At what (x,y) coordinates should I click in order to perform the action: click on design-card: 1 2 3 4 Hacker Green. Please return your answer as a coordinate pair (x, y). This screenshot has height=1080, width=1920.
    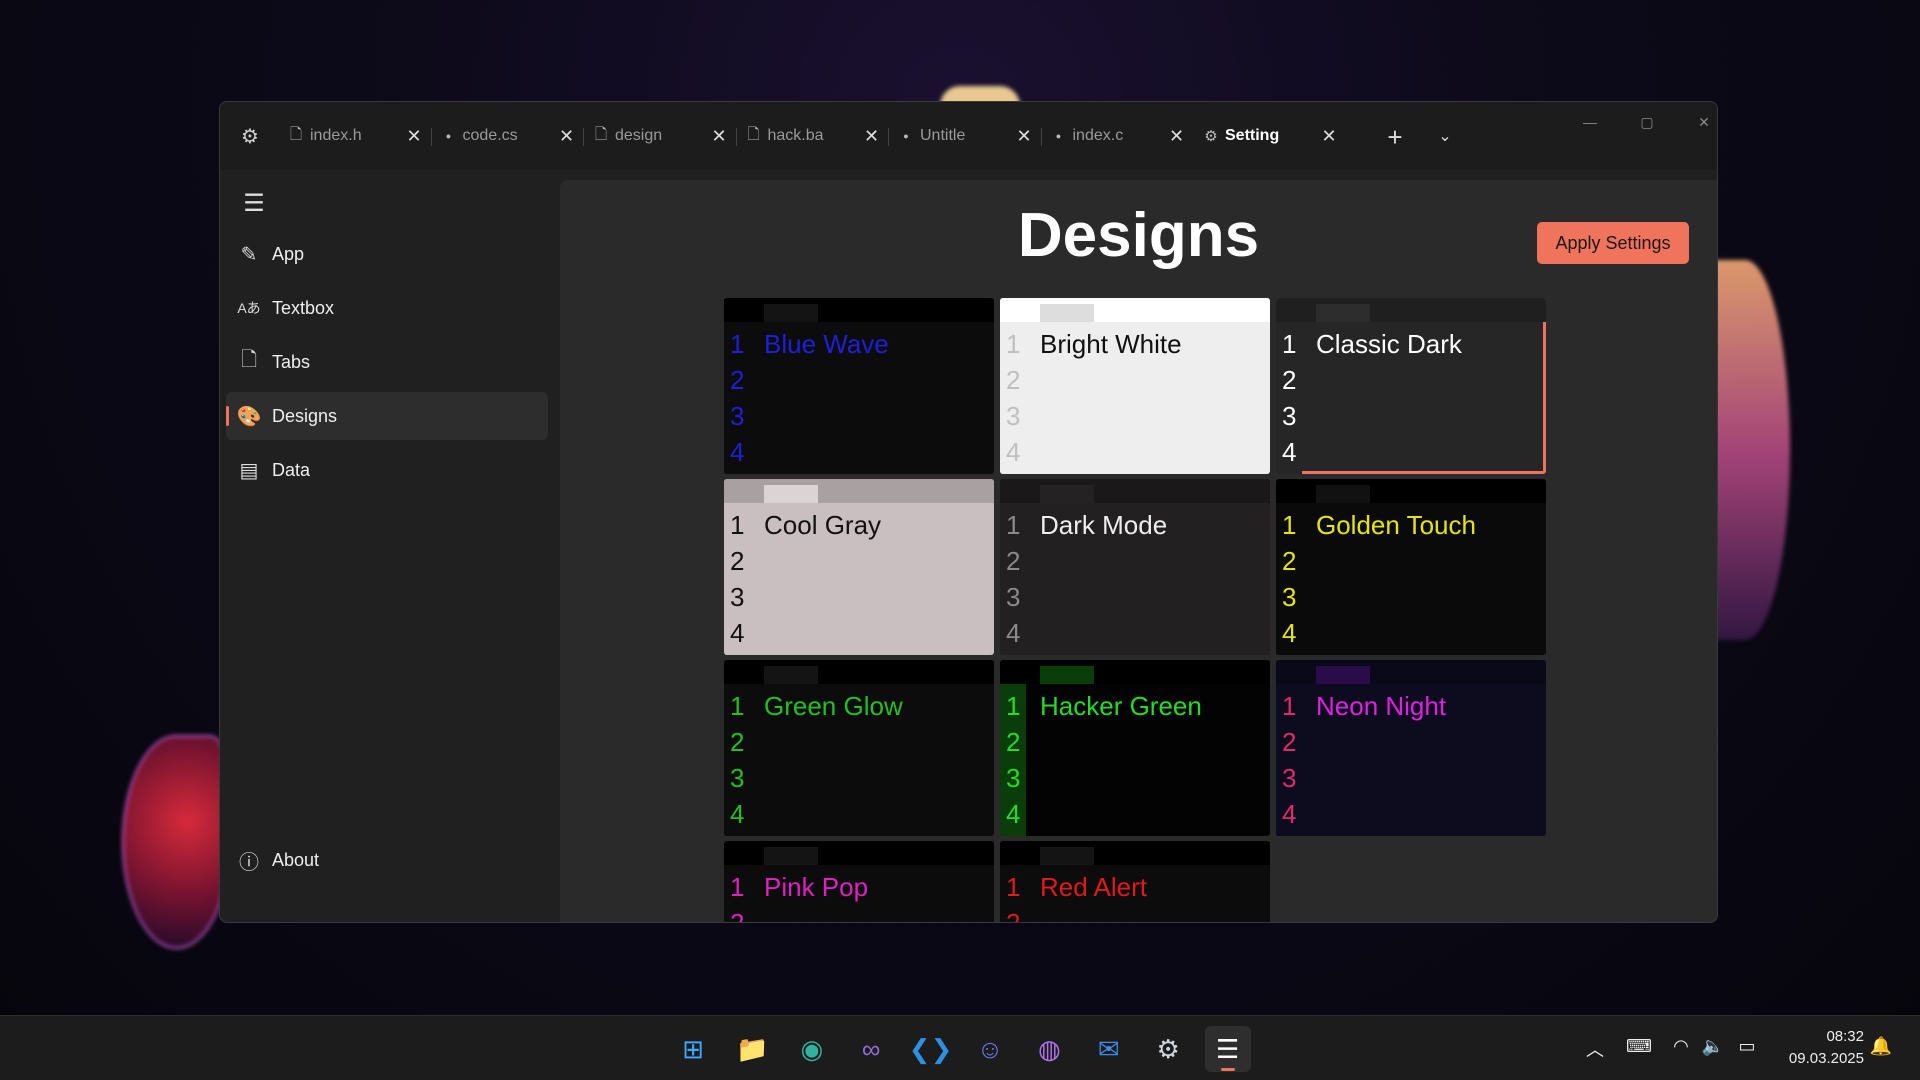
    Looking at the image, I should click on (1135, 748).